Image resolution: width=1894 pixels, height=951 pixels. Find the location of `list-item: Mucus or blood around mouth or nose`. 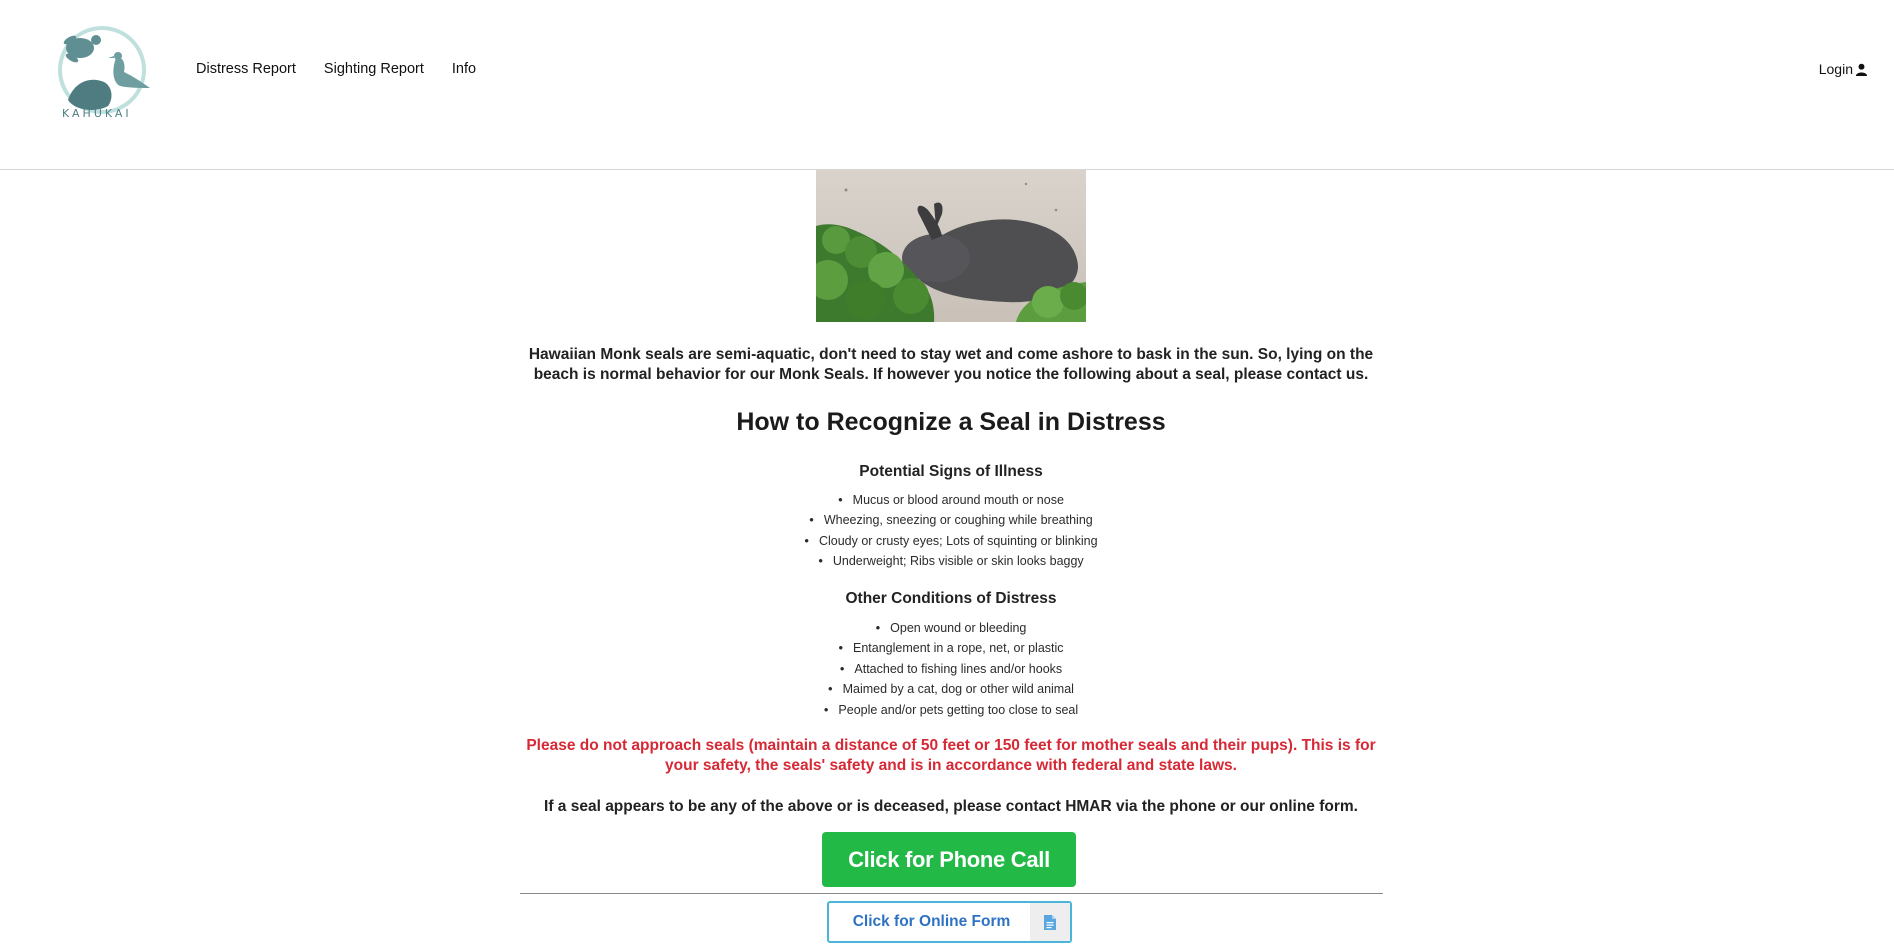

list-item: Mucus or blood around mouth or nose is located at coordinates (951, 500).